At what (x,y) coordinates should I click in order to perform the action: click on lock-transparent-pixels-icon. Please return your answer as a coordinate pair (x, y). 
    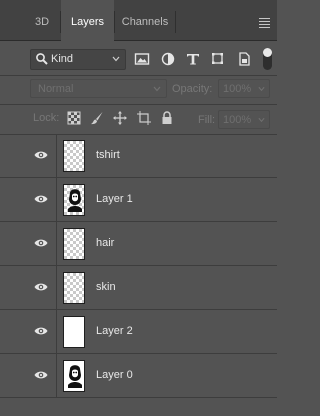
    Looking at the image, I should click on (74, 118).